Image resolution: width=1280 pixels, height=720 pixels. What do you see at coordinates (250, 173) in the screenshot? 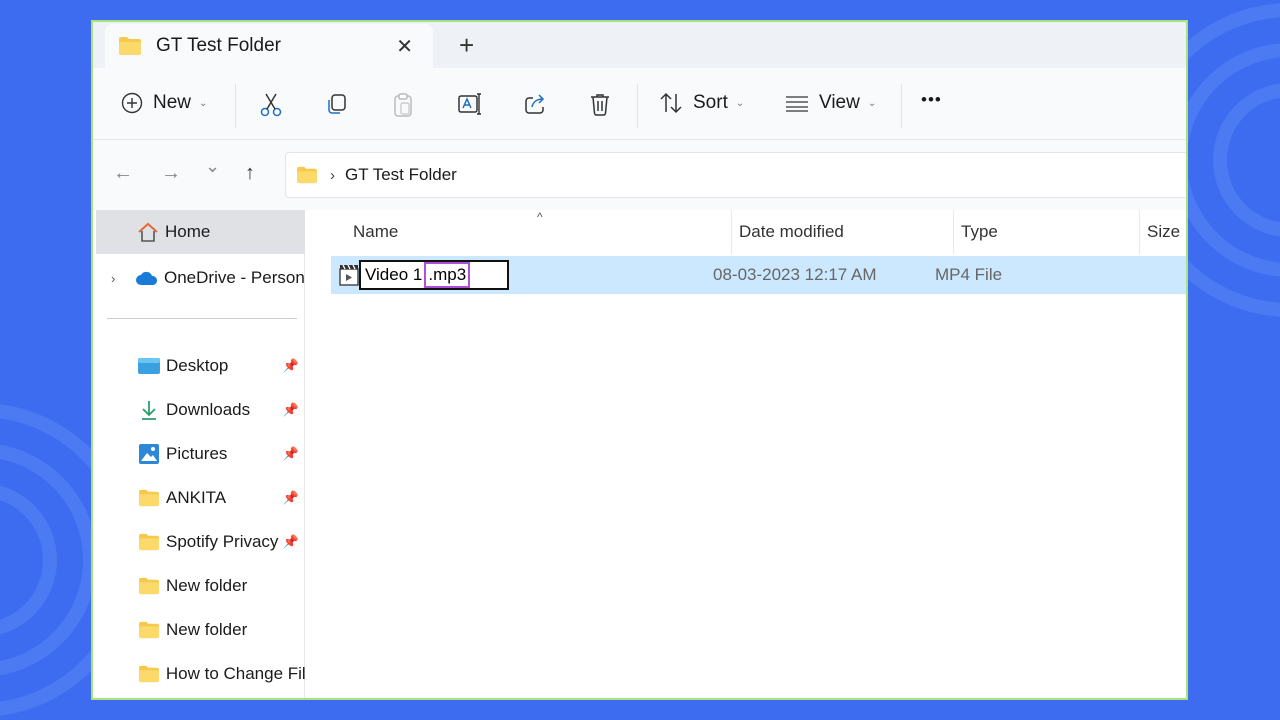
I see `up-arrow-icon: ↑` at bounding box center [250, 173].